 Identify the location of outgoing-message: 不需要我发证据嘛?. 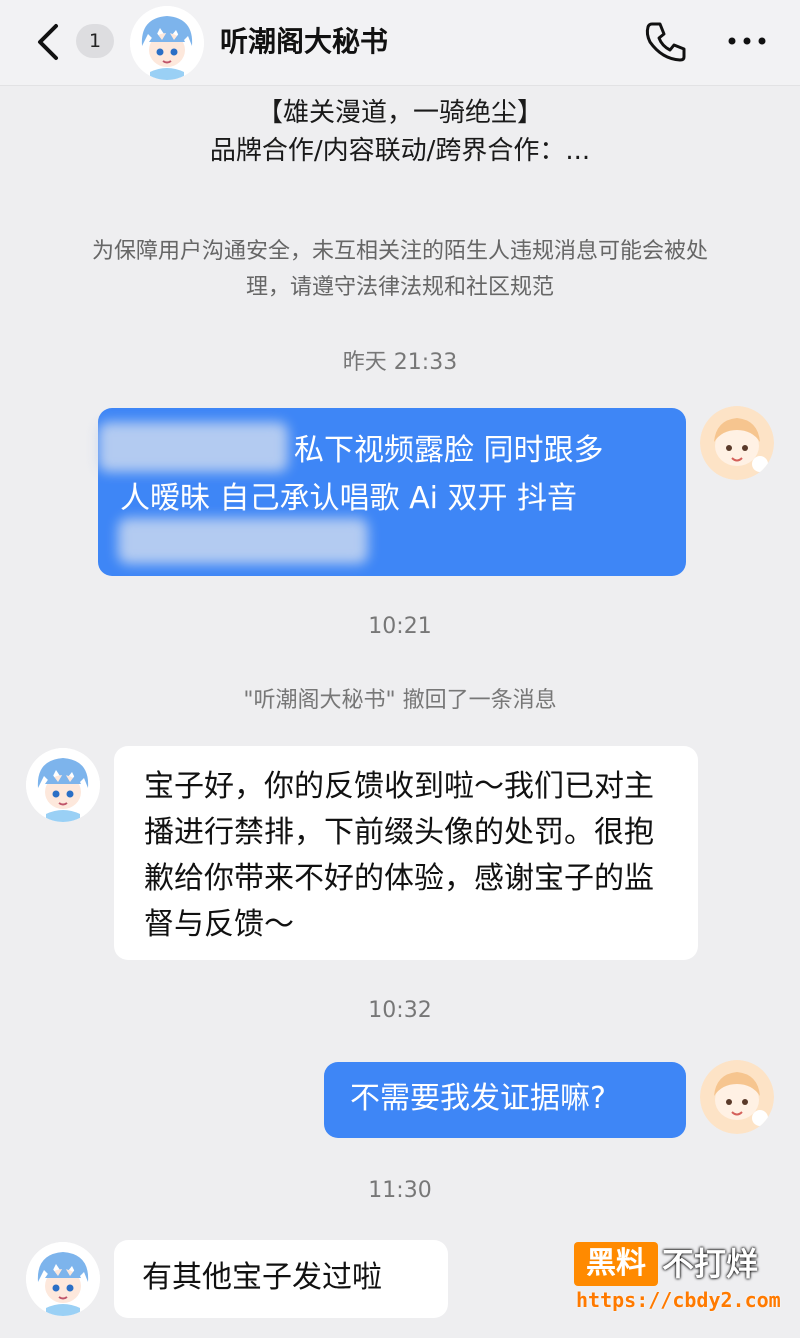
(505, 1100).